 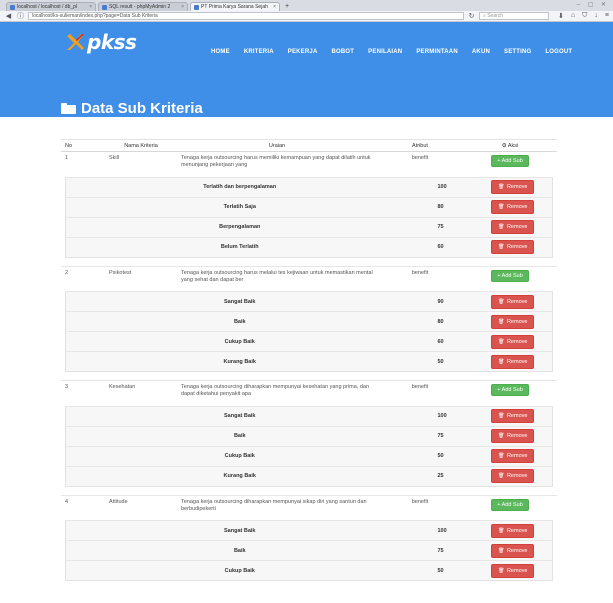 What do you see at coordinates (143, 6) in the screenshot?
I see `browser-tab: SQL result - phpMyAdmin 2 ×` at bounding box center [143, 6].